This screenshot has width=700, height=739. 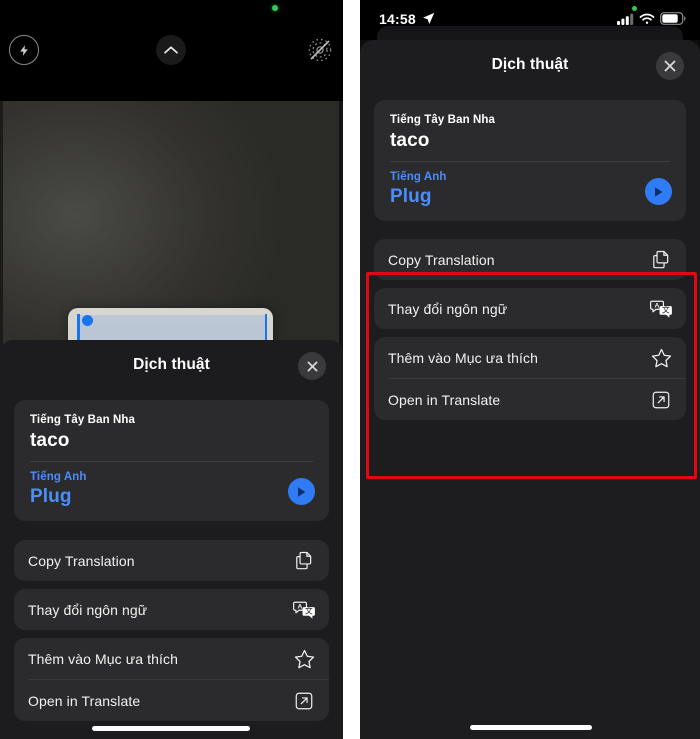 I want to click on chevron-up-icon, so click(x=171, y=50).